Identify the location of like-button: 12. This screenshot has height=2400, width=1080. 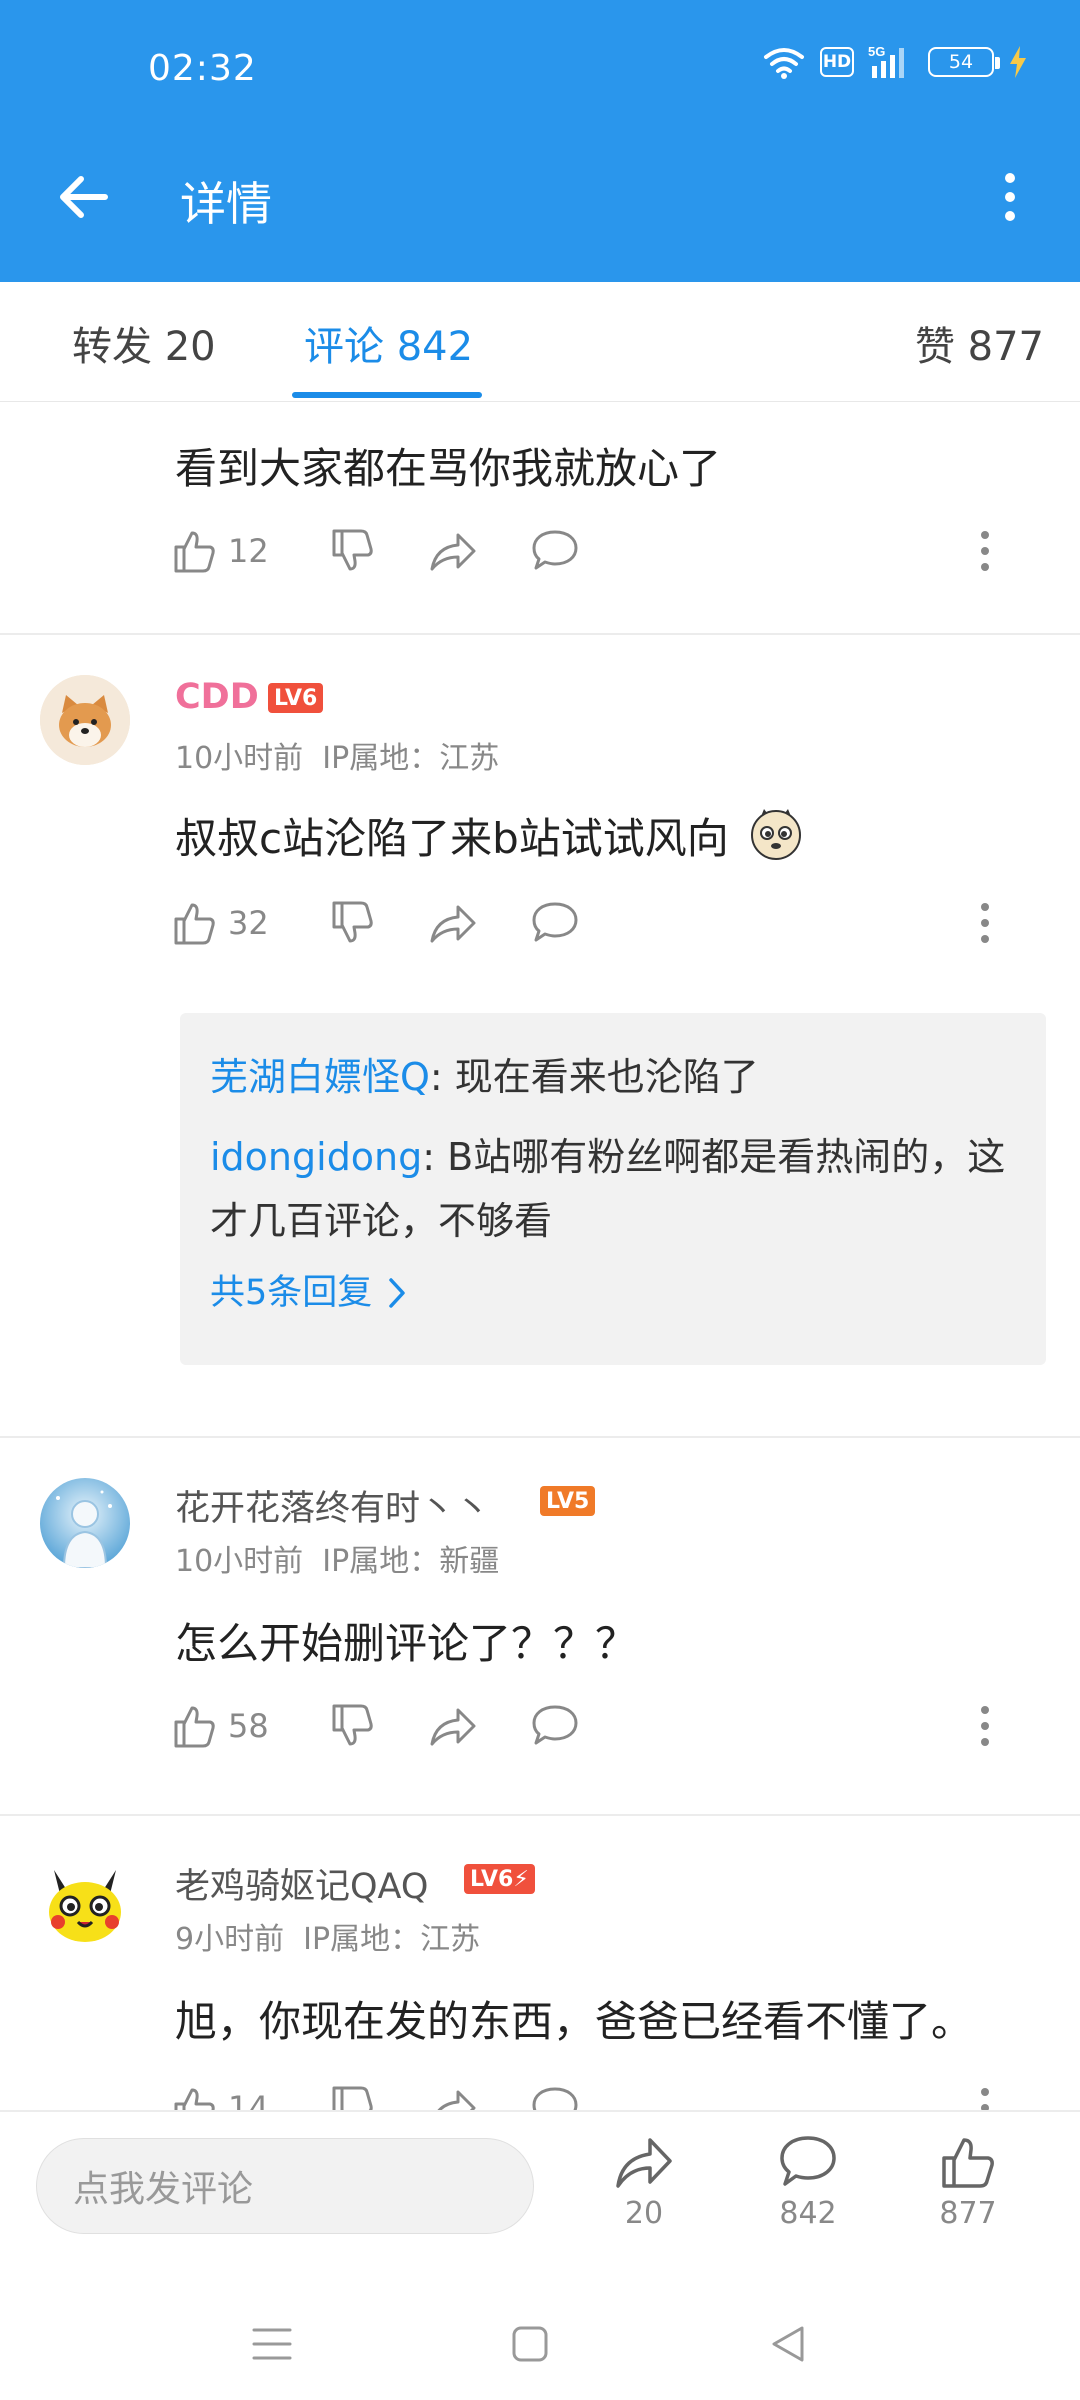
(219, 551).